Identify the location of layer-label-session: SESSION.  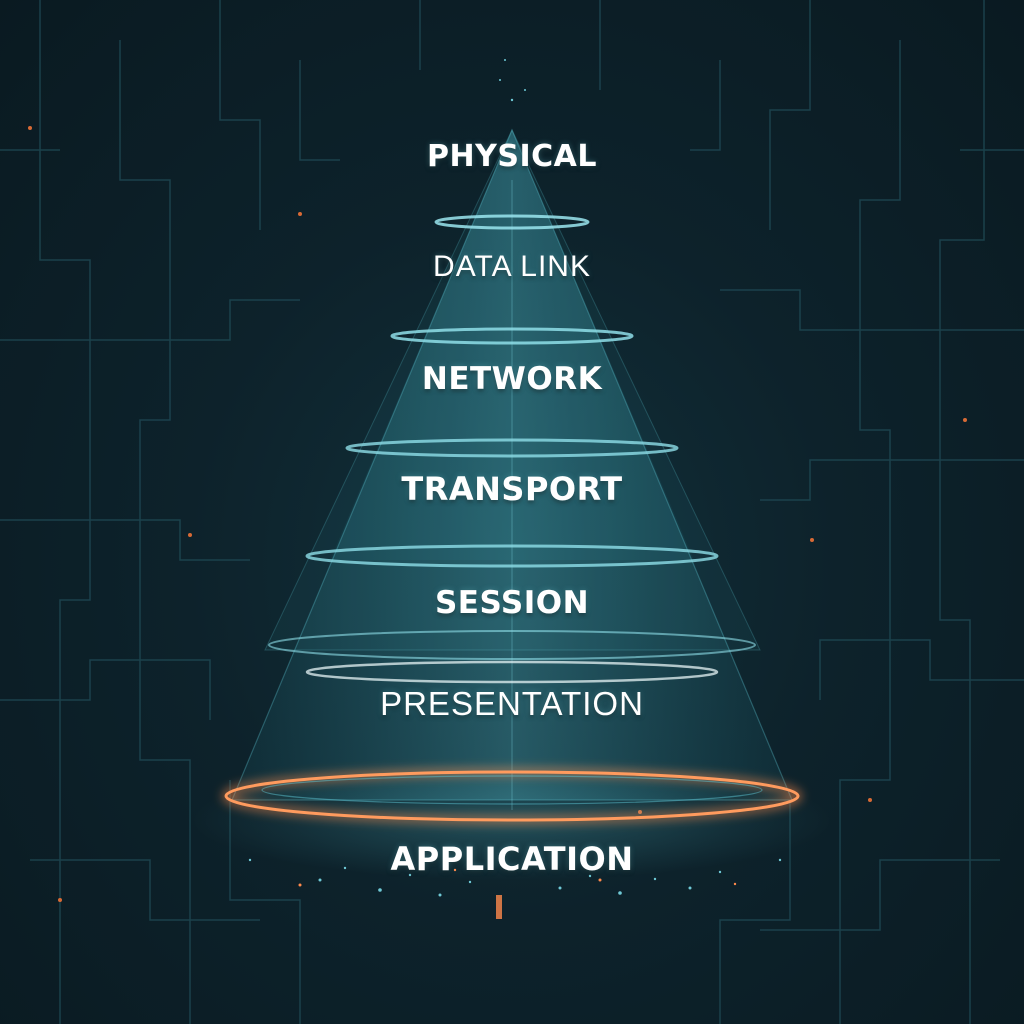
(512, 603).